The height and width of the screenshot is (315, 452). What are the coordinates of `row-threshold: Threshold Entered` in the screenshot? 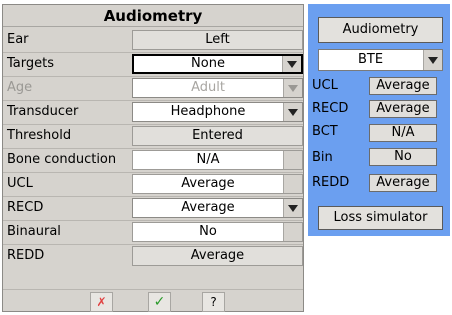 It's located at (153, 136).